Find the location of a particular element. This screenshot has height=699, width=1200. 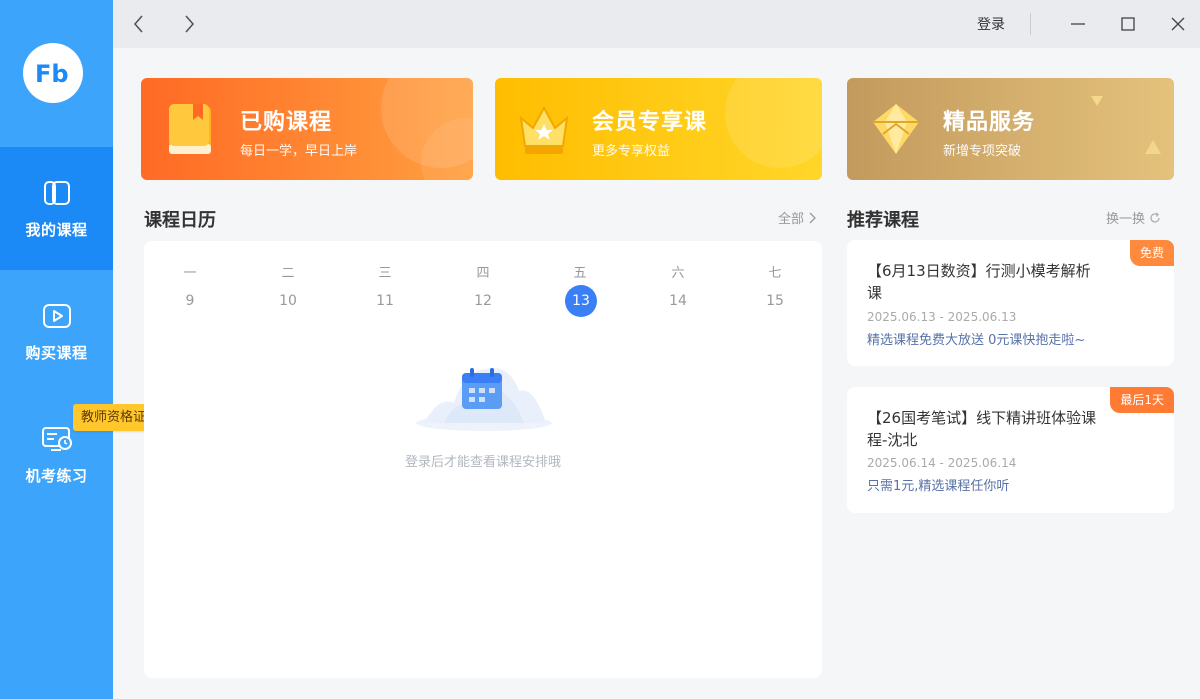

minimize-button is located at coordinates (1078, 24).